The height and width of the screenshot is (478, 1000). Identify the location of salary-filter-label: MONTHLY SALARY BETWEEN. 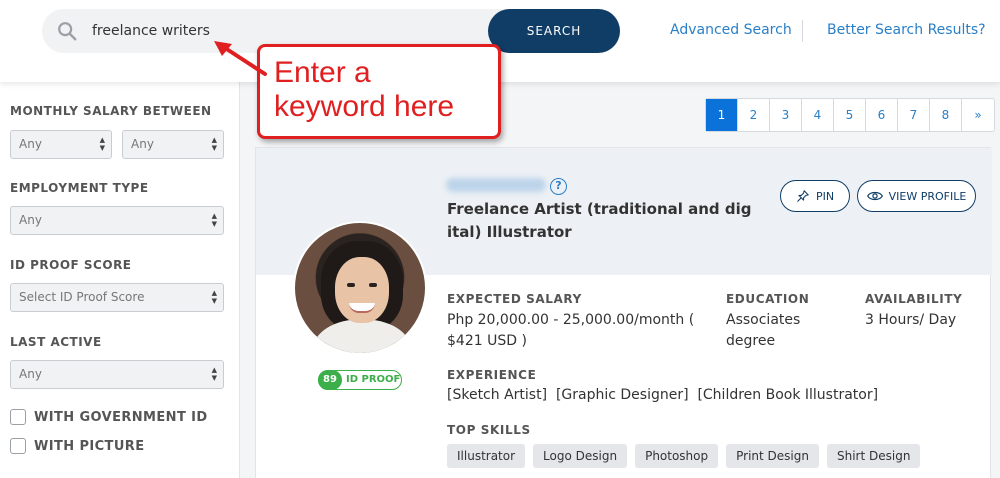
(111, 111).